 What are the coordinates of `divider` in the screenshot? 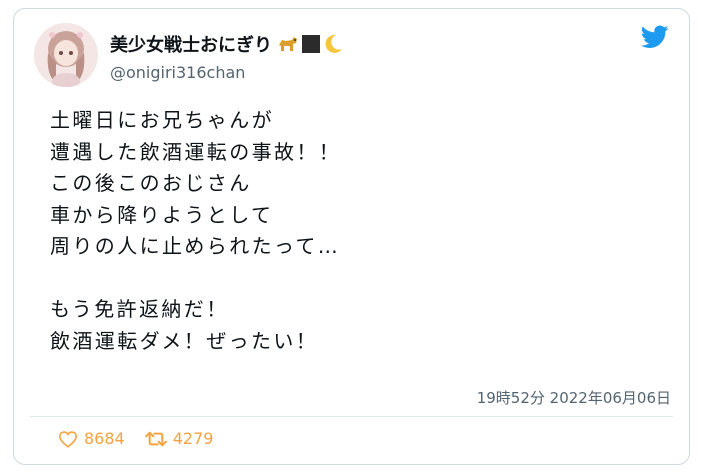 It's located at (351, 416).